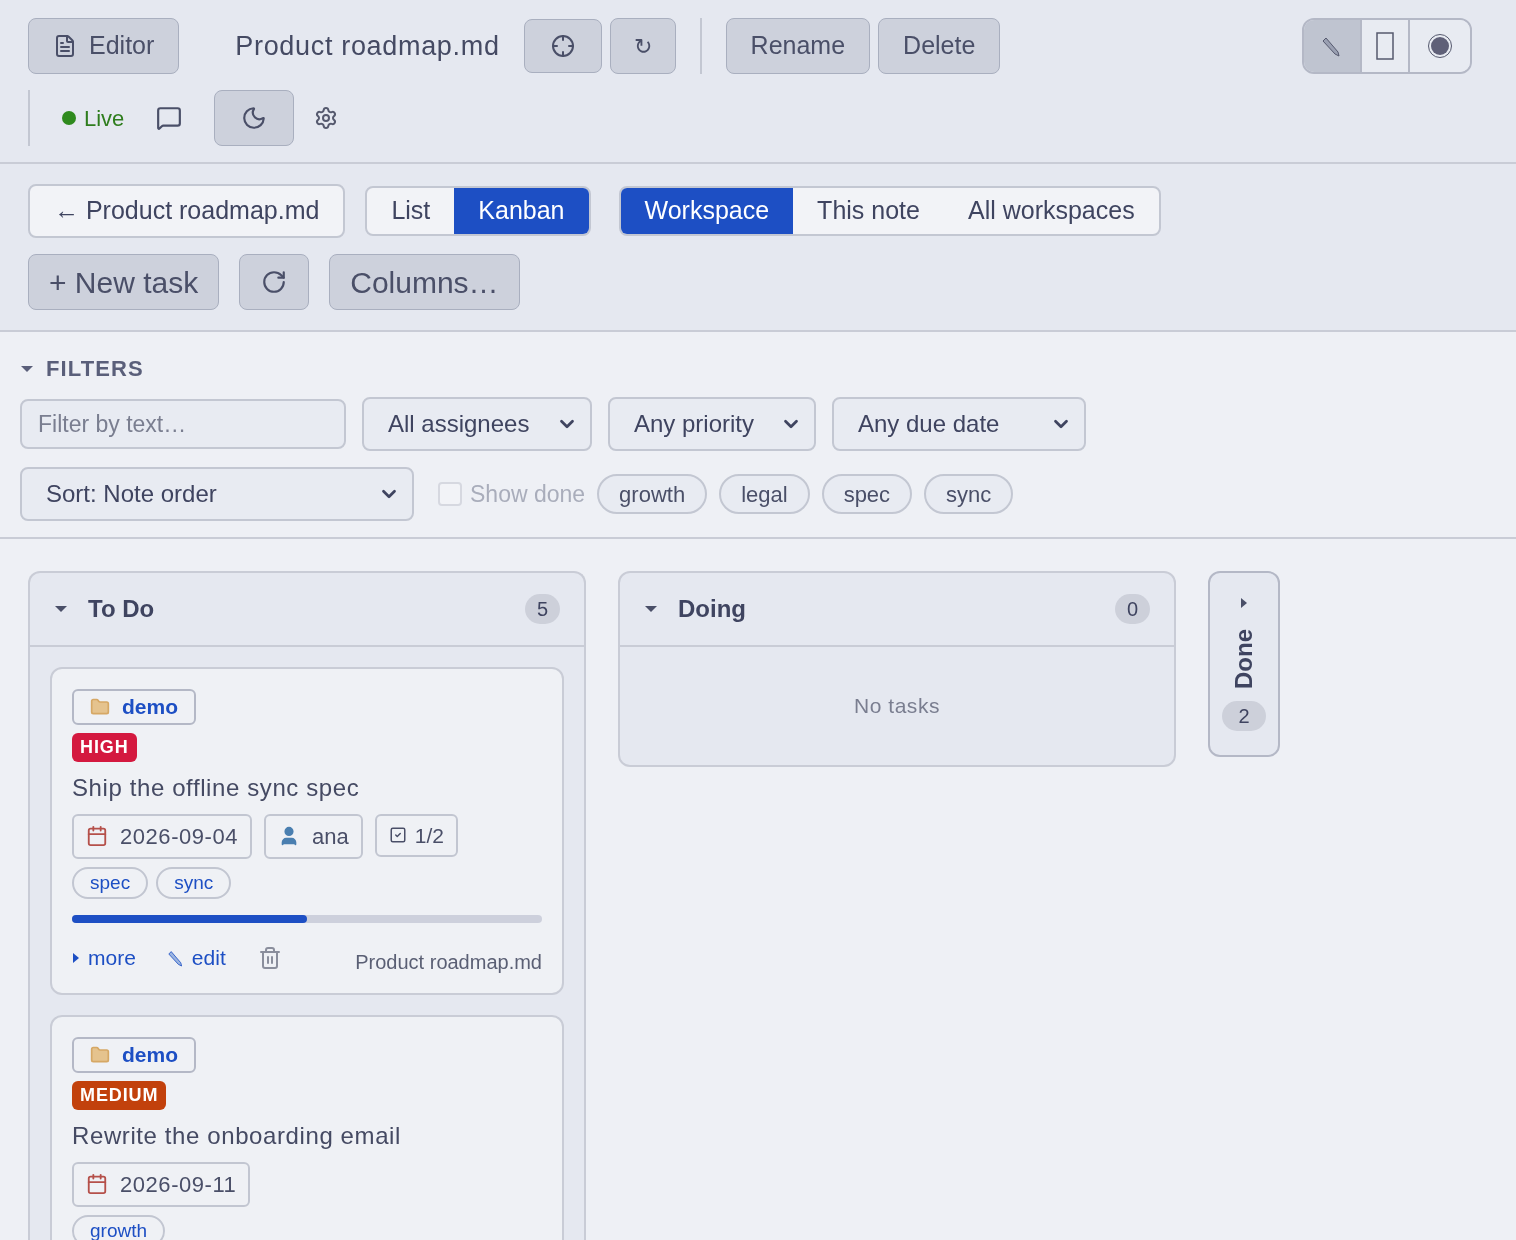  What do you see at coordinates (764, 494) in the screenshot?
I see `tag-filter-chip: legal` at bounding box center [764, 494].